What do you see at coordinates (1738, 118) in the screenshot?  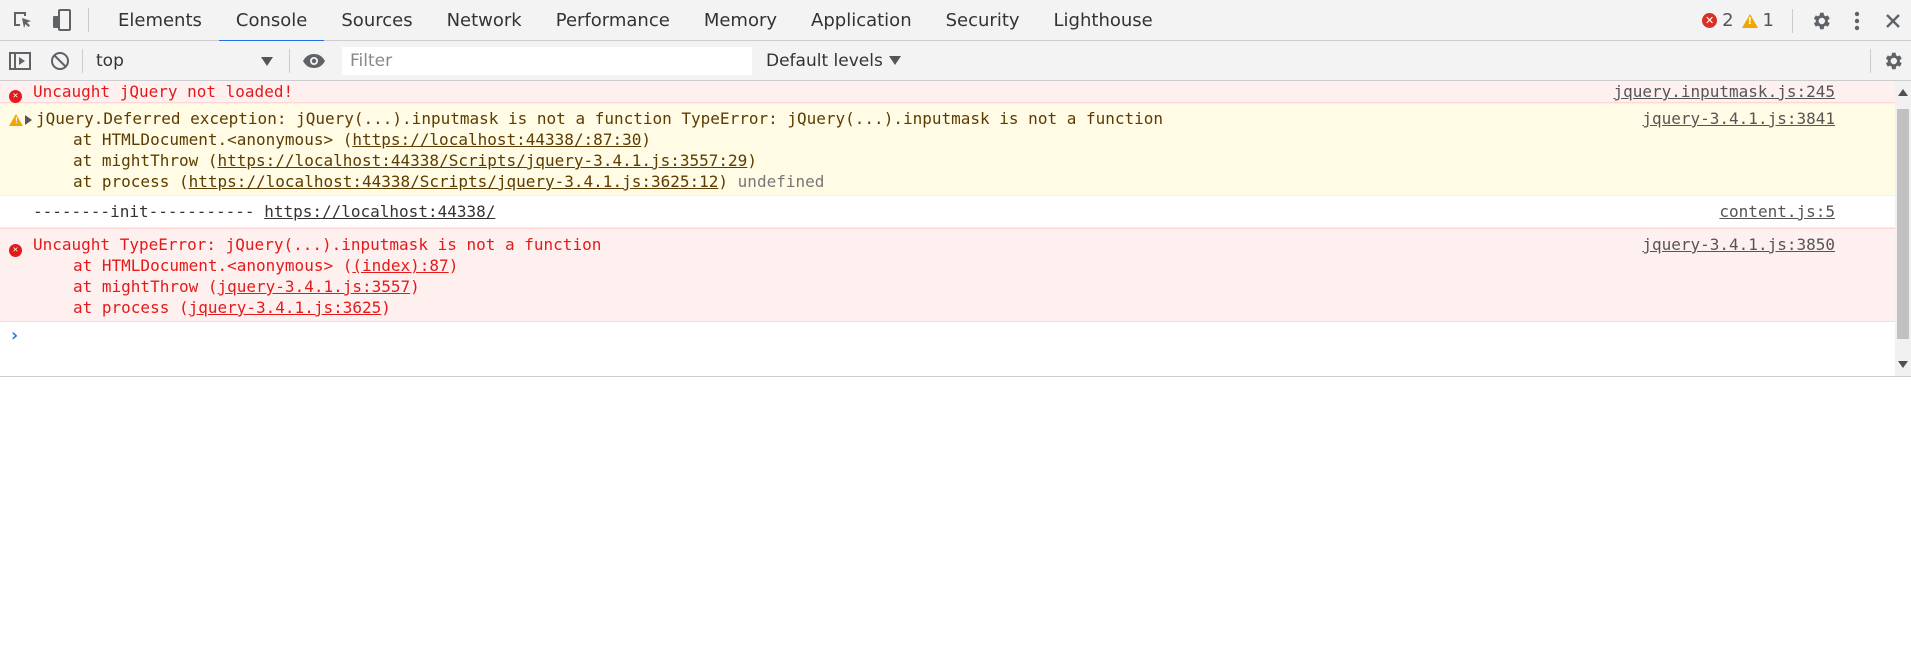 I see `source-link: jquery-3.4.1.js:3841` at bounding box center [1738, 118].